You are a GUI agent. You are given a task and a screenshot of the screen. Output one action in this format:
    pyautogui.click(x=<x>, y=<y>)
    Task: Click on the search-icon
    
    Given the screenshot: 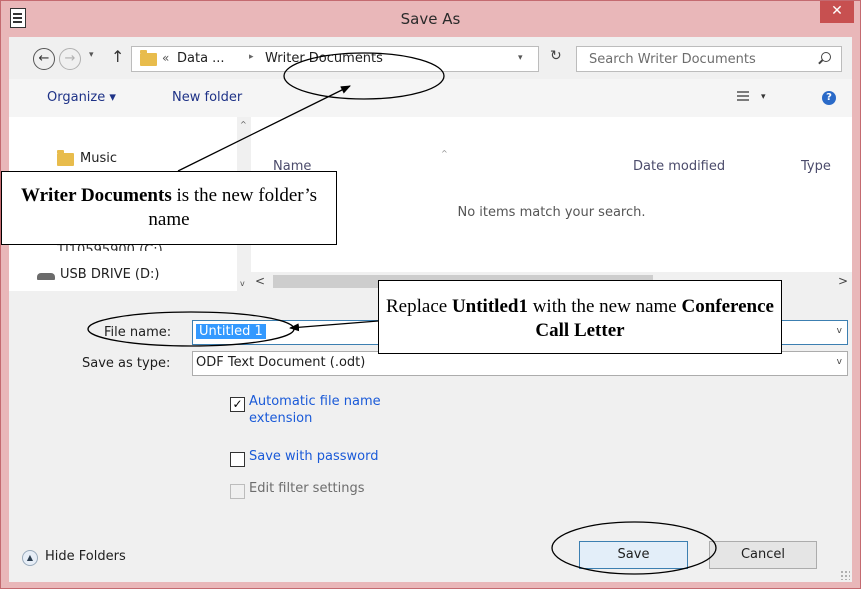 What is the action you would take?
    pyautogui.click(x=826, y=57)
    